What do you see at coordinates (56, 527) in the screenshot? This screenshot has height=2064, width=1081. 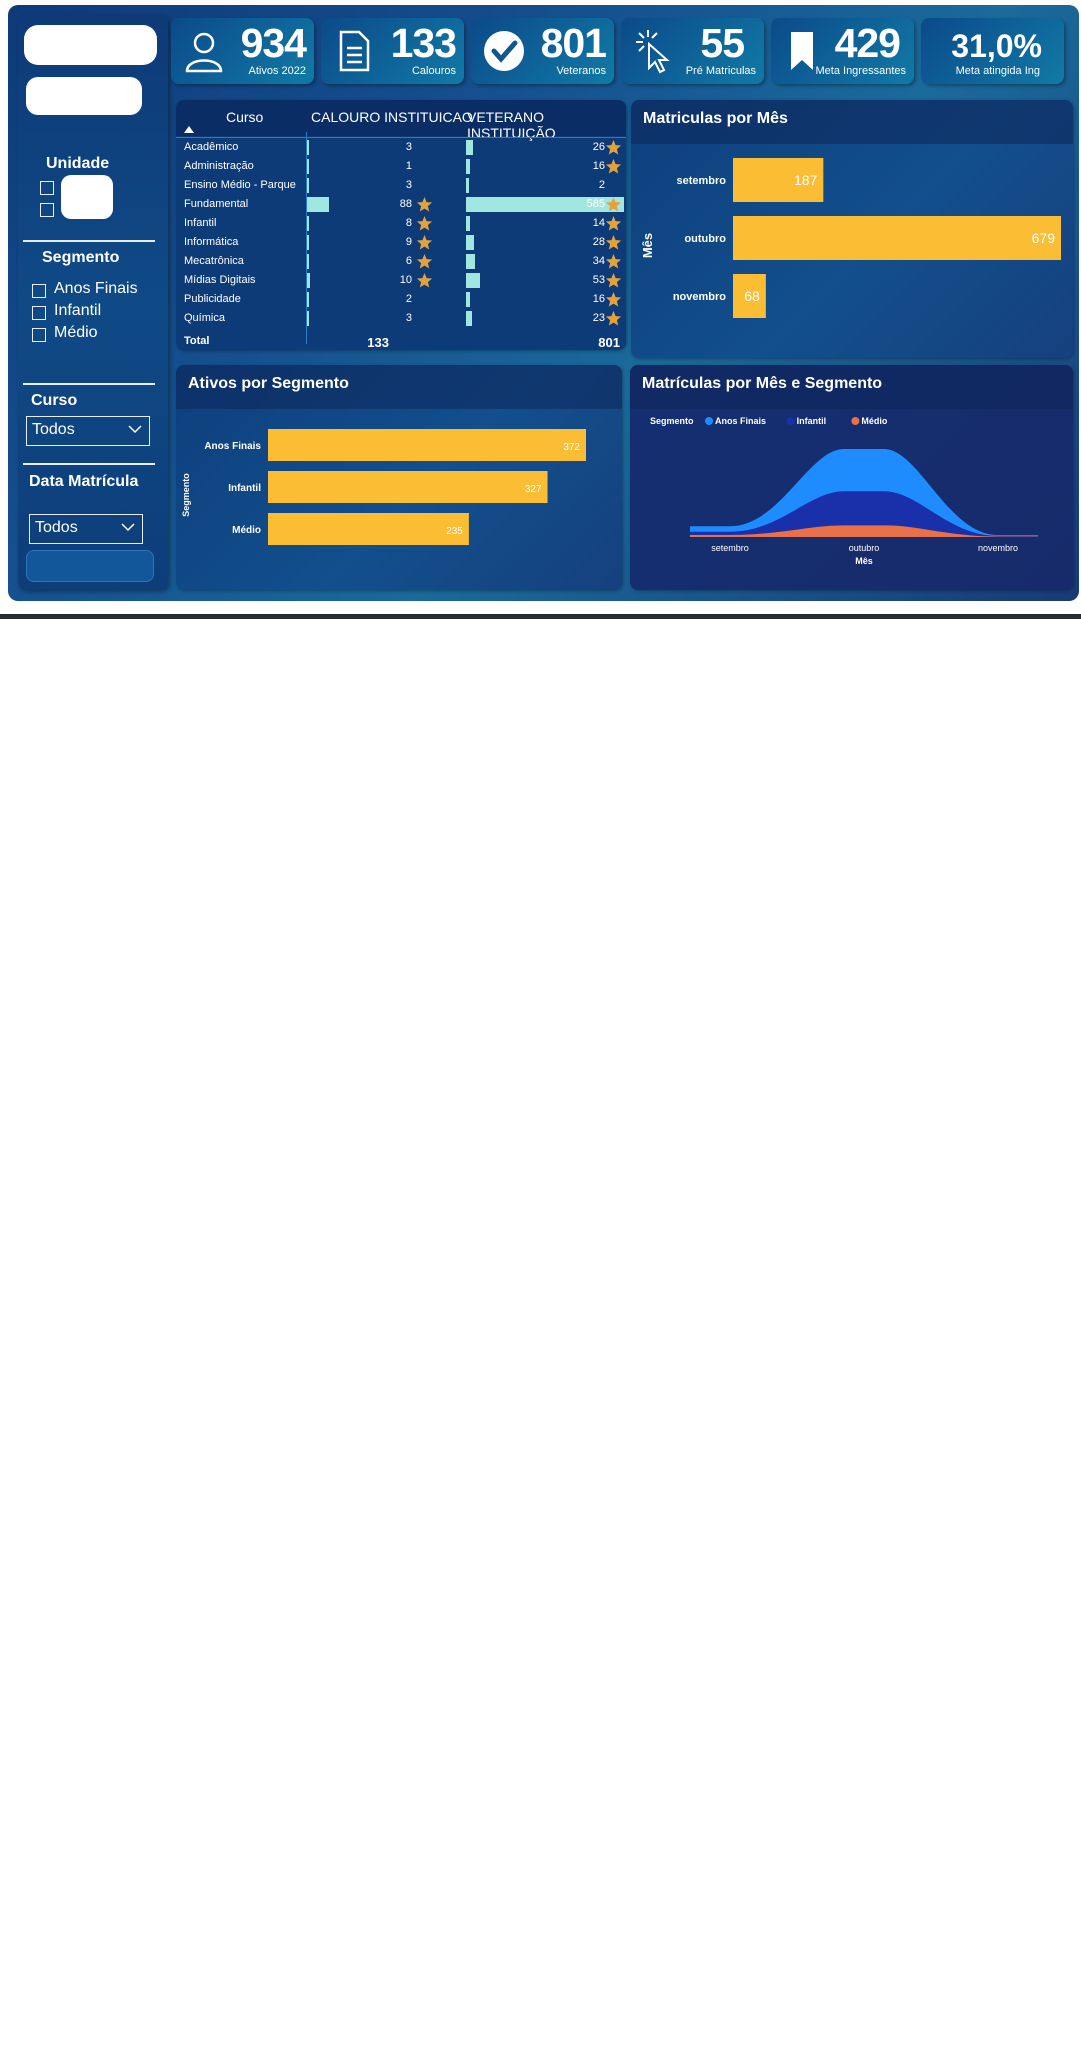 I see `data-matricula-dropdown-value: Todos` at bounding box center [56, 527].